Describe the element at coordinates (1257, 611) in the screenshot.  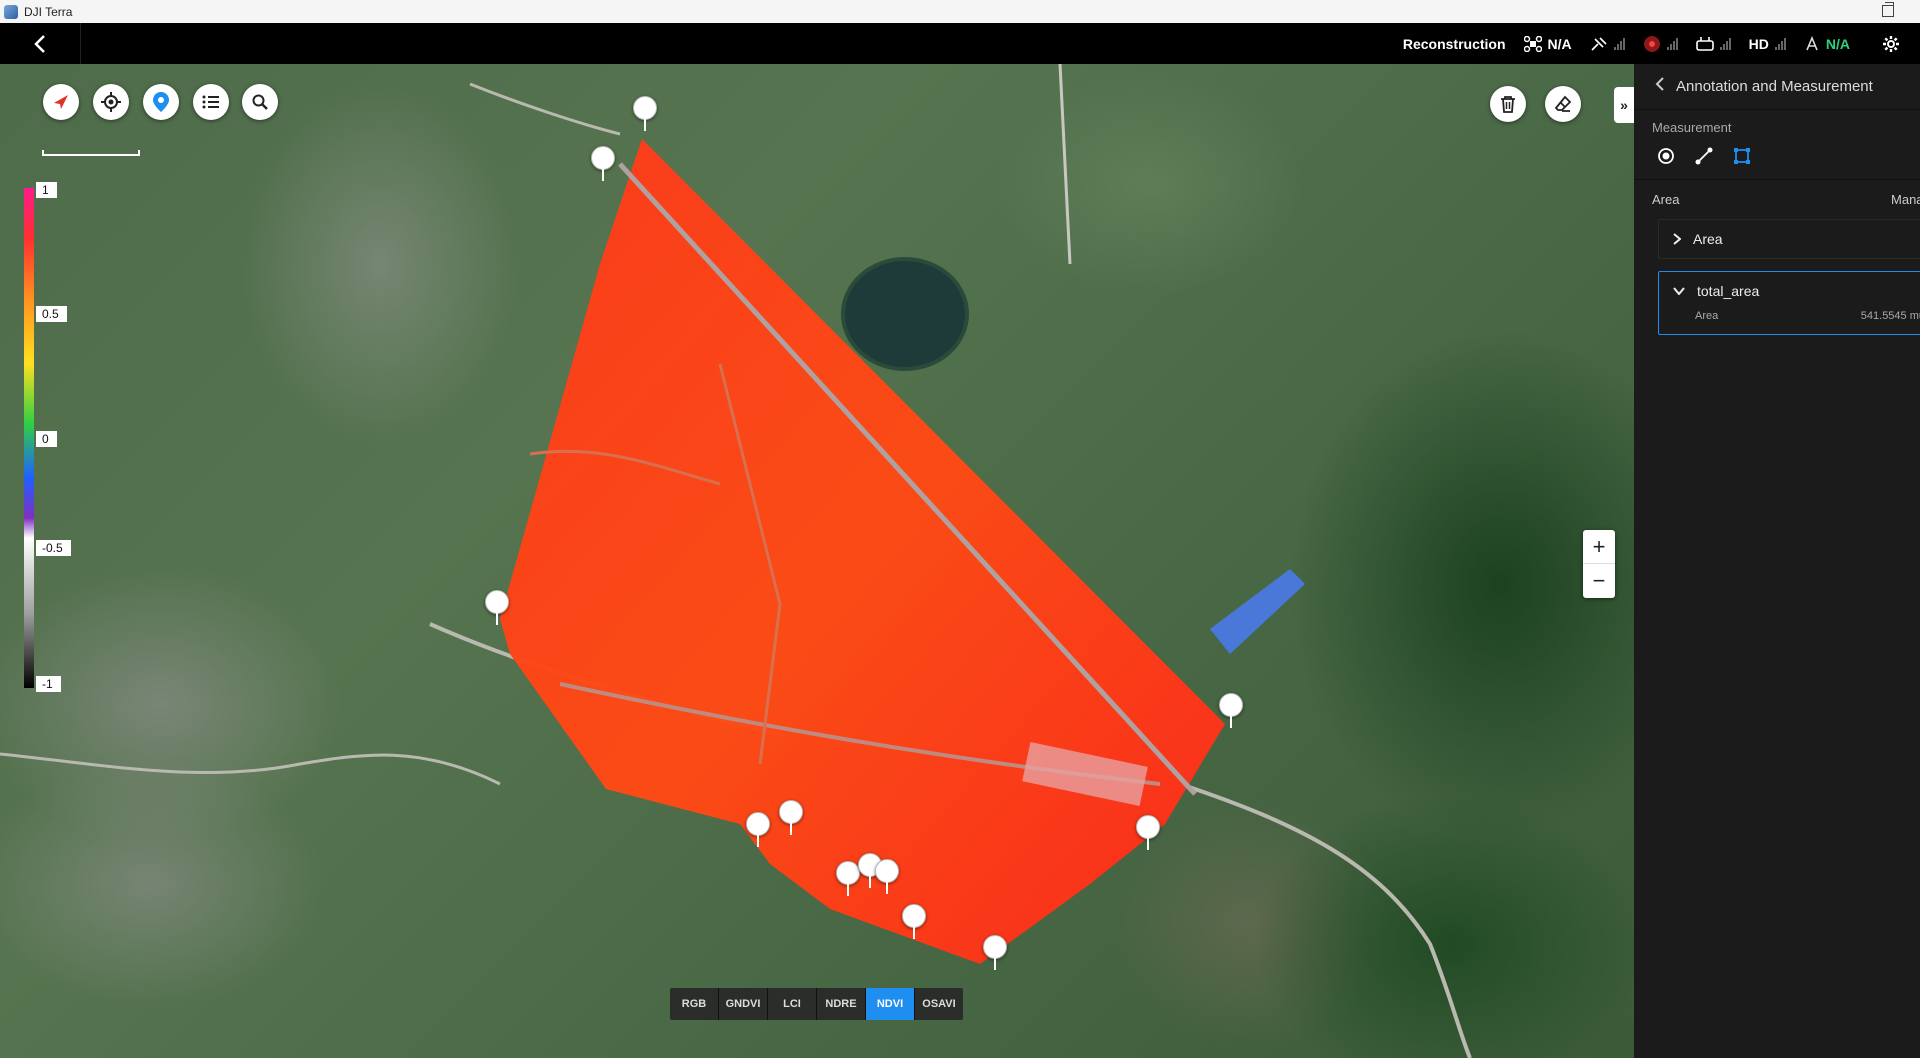
I see `building` at that location.